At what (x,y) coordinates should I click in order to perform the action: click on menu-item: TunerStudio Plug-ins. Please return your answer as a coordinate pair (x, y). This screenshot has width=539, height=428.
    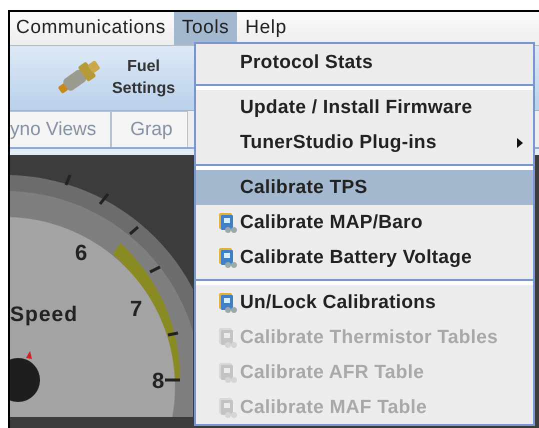
    Looking at the image, I should click on (364, 142).